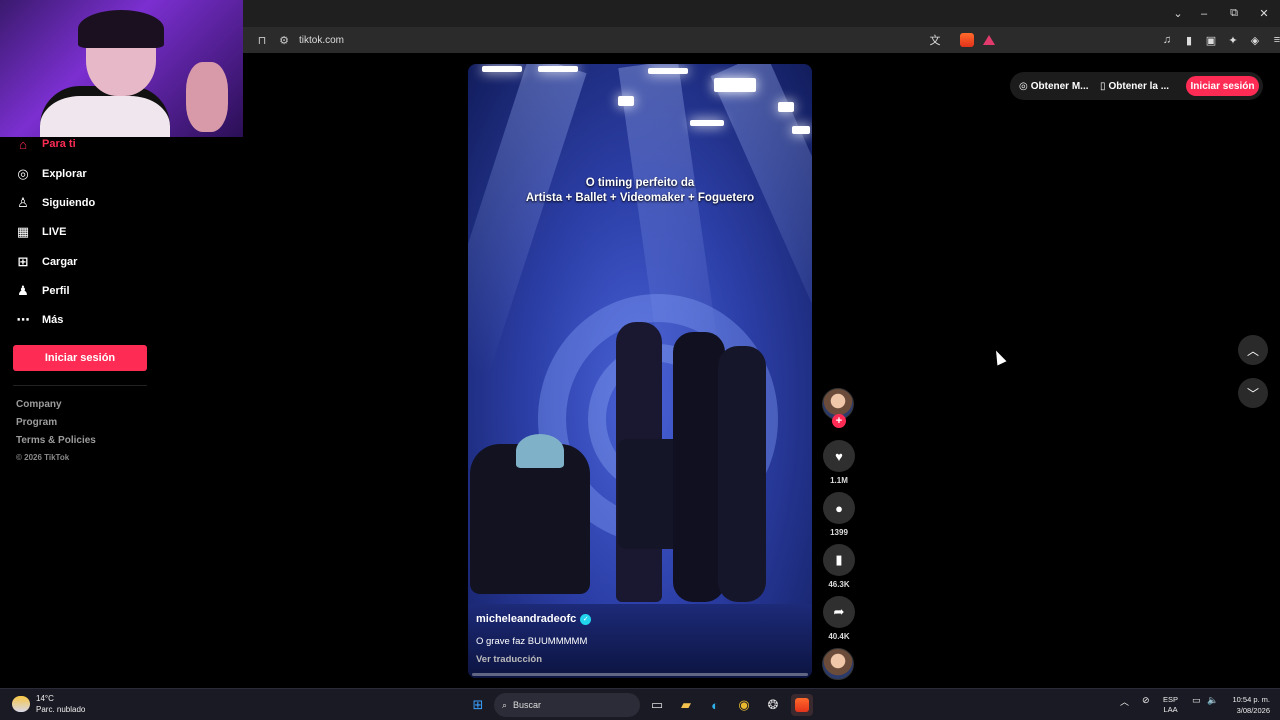 This screenshot has width=1280, height=720. I want to click on more-icon: ⋯, so click(23, 319).